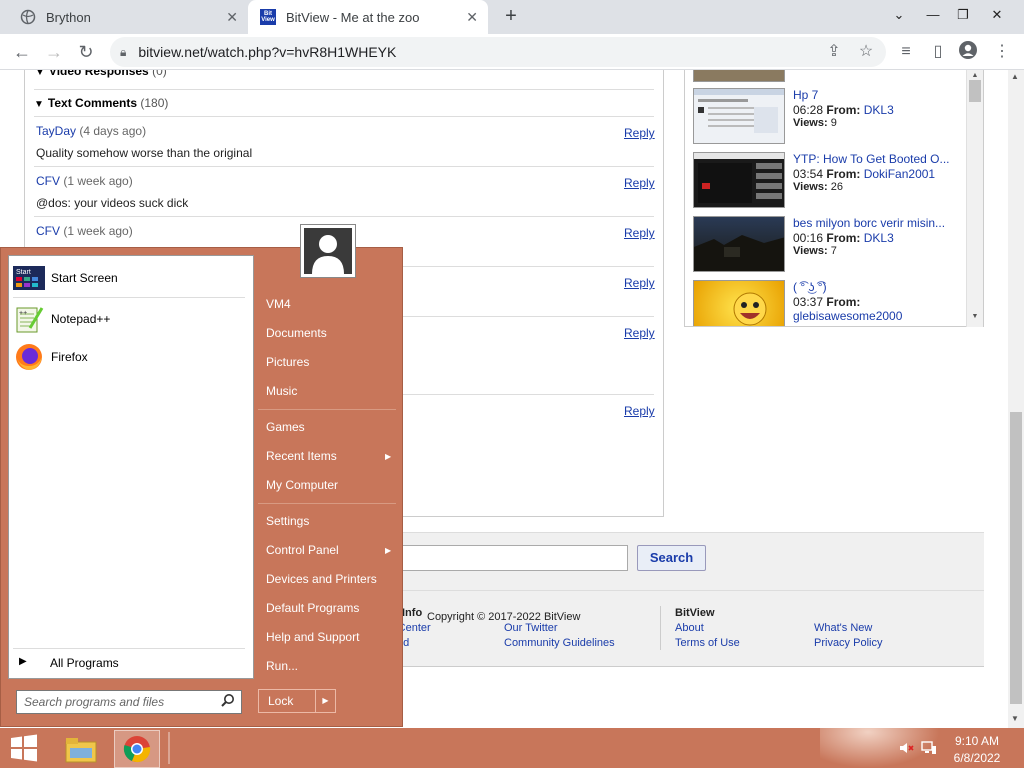 Image resolution: width=1024 pixels, height=768 pixels. Describe the element at coordinates (128, 17) in the screenshot. I see `tab-brython: Brython ✕` at that location.